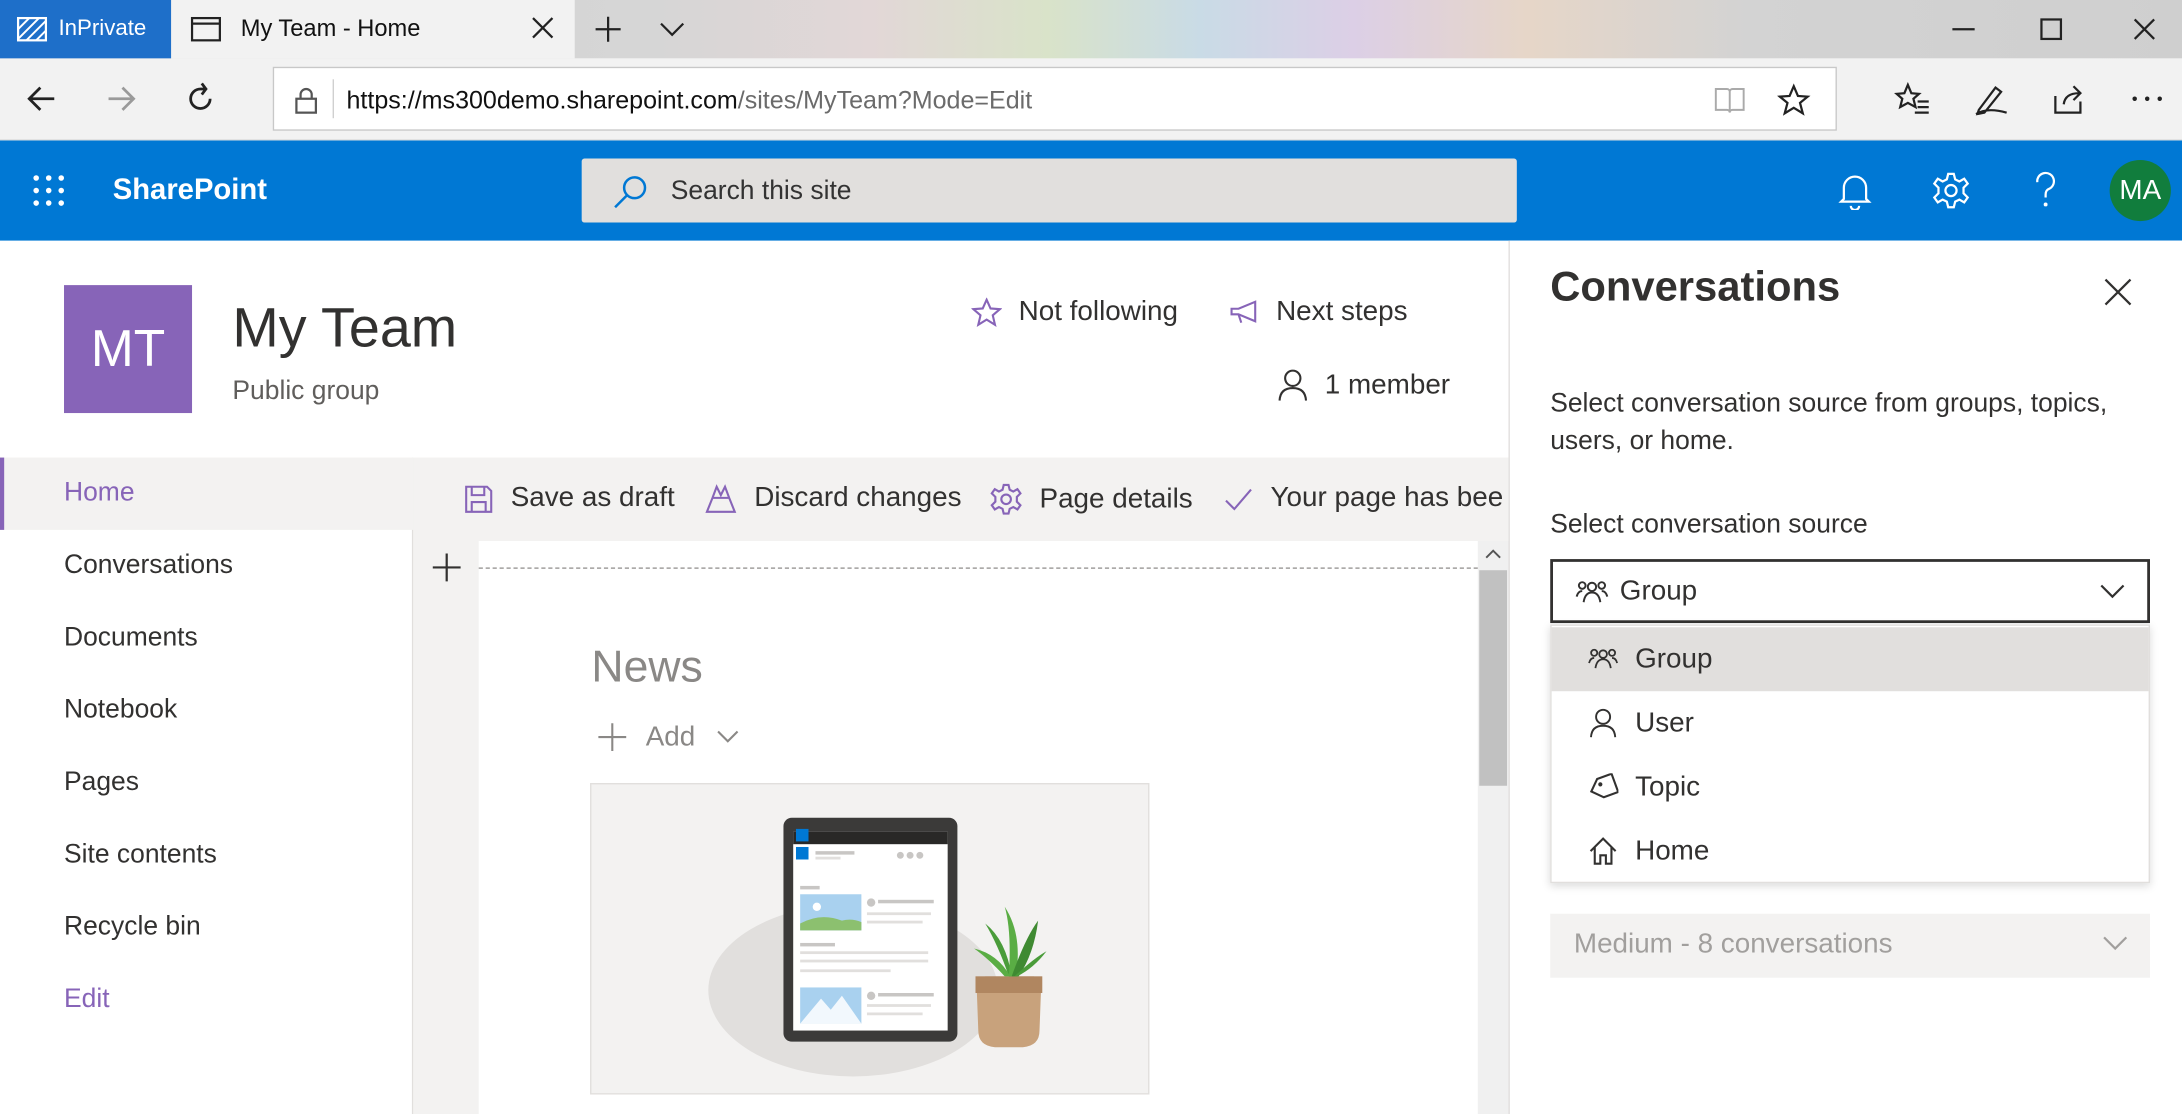 This screenshot has width=2182, height=1114. Describe the element at coordinates (344, 329) in the screenshot. I see `site-title: My Team` at that location.